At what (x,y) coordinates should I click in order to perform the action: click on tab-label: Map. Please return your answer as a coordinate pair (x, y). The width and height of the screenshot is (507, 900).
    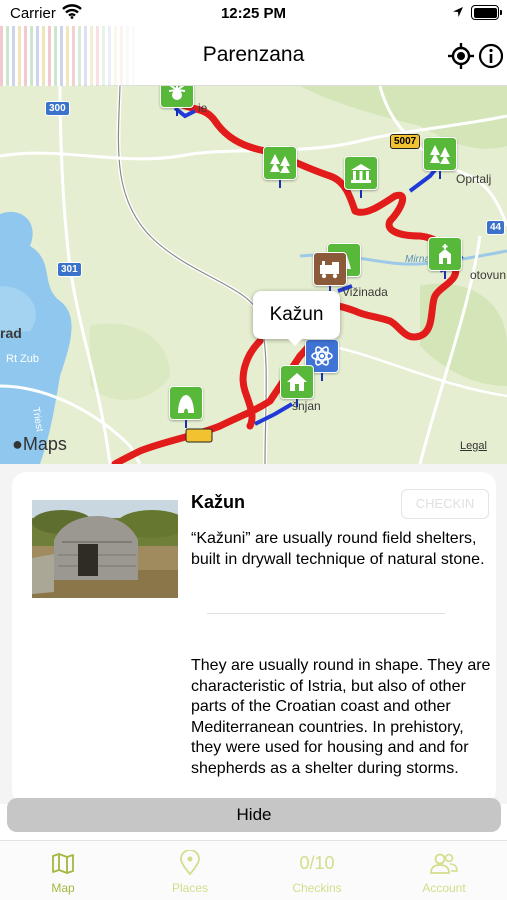
    Looking at the image, I should click on (63, 888).